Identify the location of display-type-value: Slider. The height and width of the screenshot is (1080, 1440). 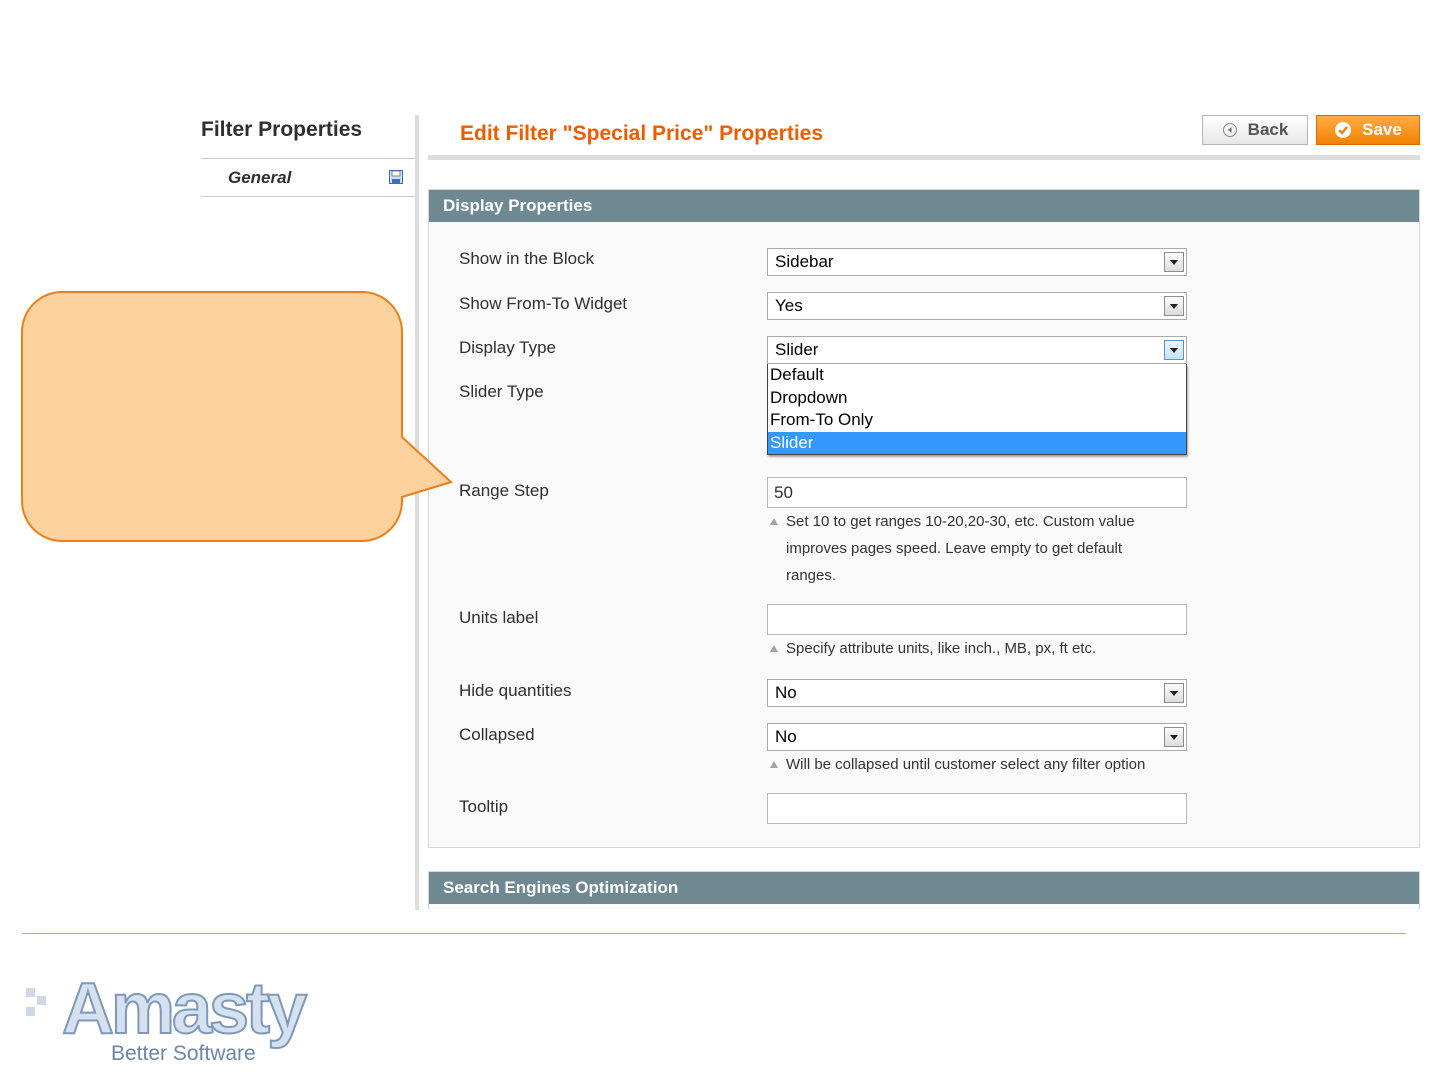
(797, 349).